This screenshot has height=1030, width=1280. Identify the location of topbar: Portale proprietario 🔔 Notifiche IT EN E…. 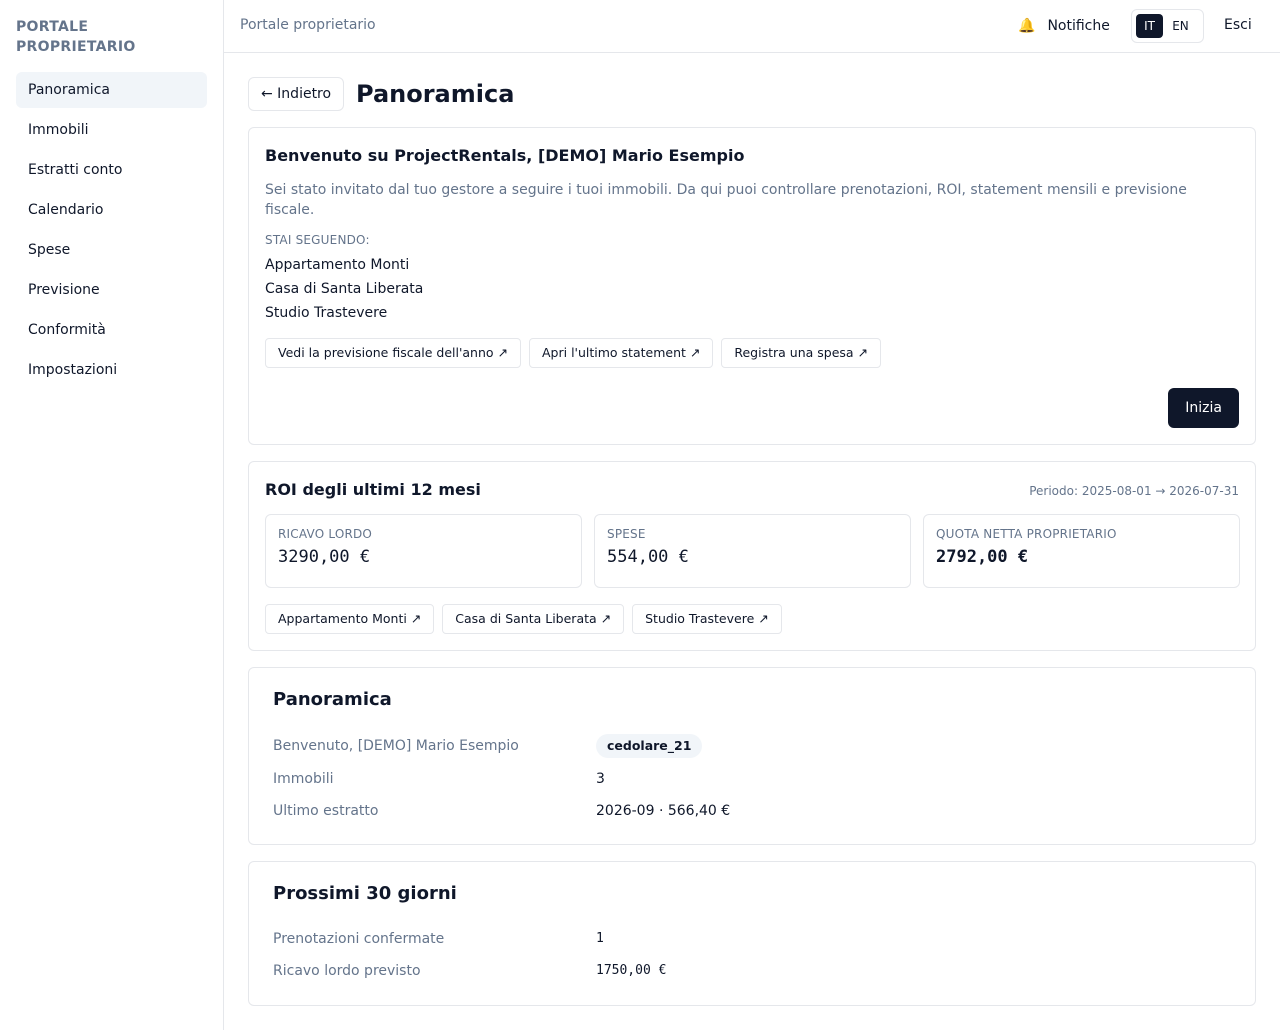
(752, 26).